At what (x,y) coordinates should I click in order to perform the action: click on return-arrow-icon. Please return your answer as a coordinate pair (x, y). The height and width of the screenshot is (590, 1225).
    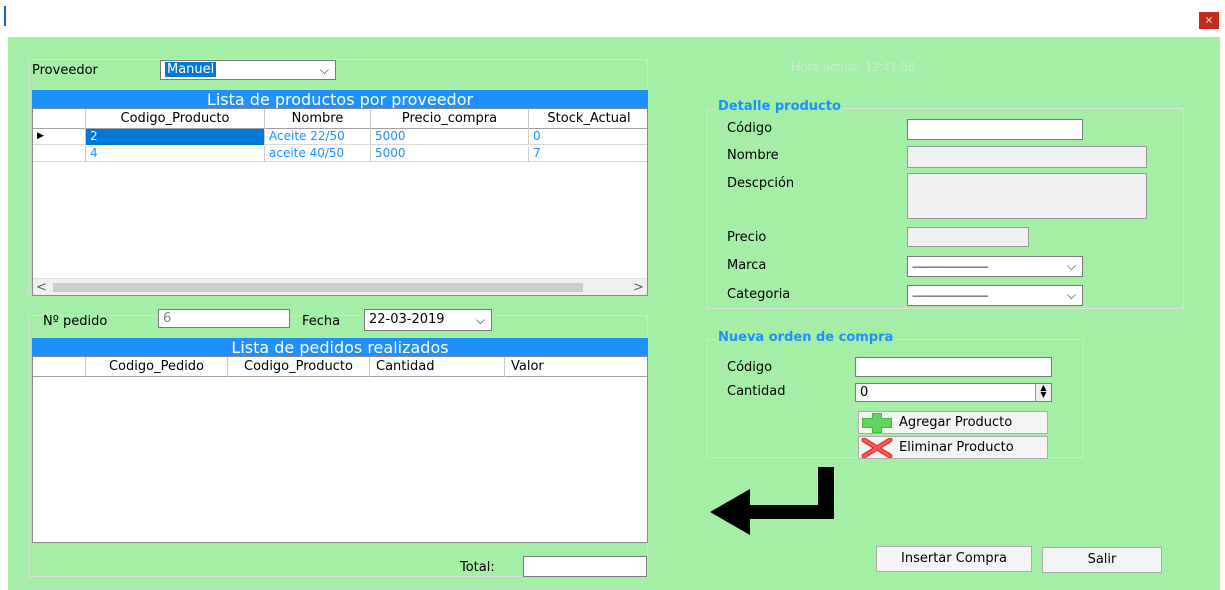
    Looking at the image, I should click on (772, 501).